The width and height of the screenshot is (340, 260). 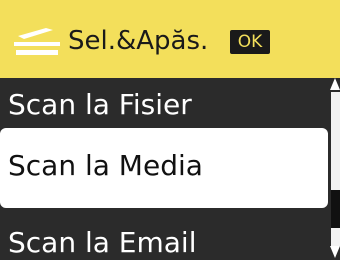 What do you see at coordinates (250, 42) in the screenshot?
I see `ok-badge: OK` at bounding box center [250, 42].